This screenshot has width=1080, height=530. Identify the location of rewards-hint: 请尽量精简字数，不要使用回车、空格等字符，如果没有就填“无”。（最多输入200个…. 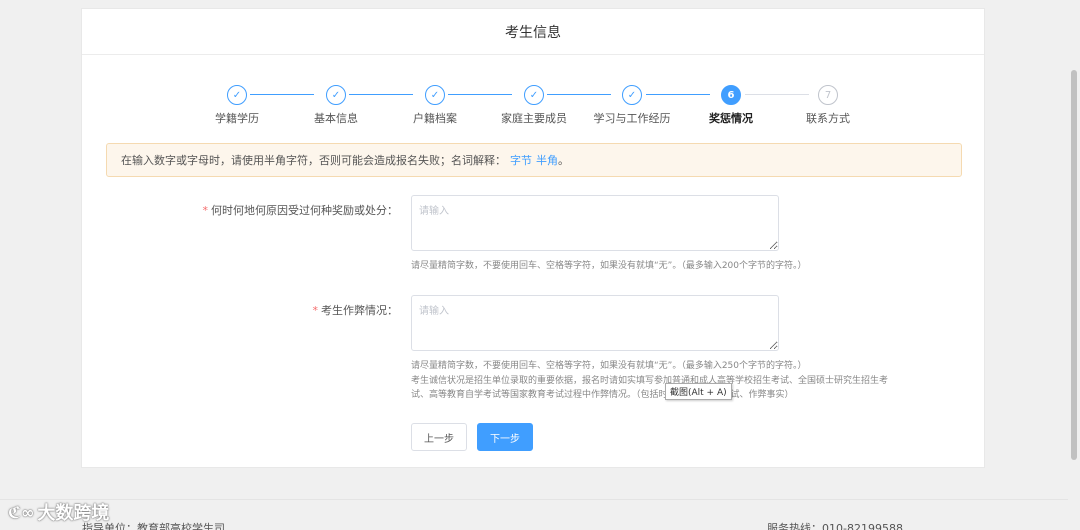
(609, 266).